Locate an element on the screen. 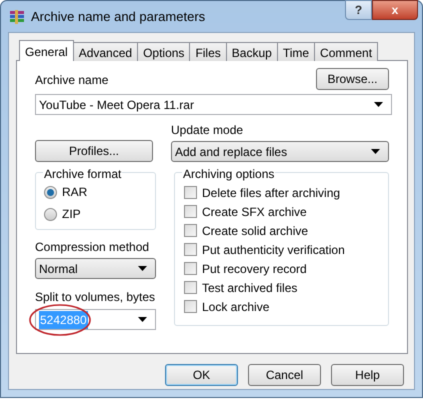 Image resolution: width=423 pixels, height=400 pixels. dialog-button: Help is located at coordinates (367, 375).